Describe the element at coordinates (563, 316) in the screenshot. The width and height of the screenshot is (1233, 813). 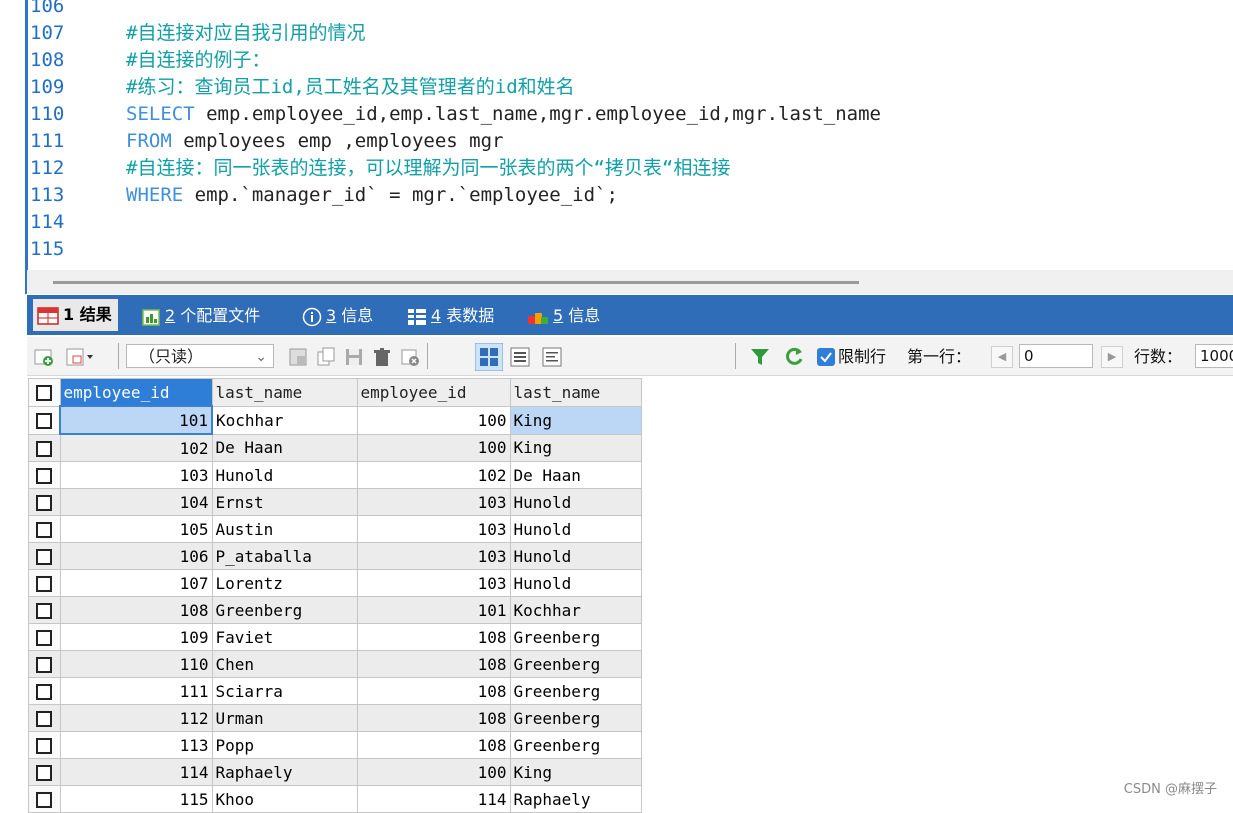
I see `tab-info-2: 5 信息` at that location.